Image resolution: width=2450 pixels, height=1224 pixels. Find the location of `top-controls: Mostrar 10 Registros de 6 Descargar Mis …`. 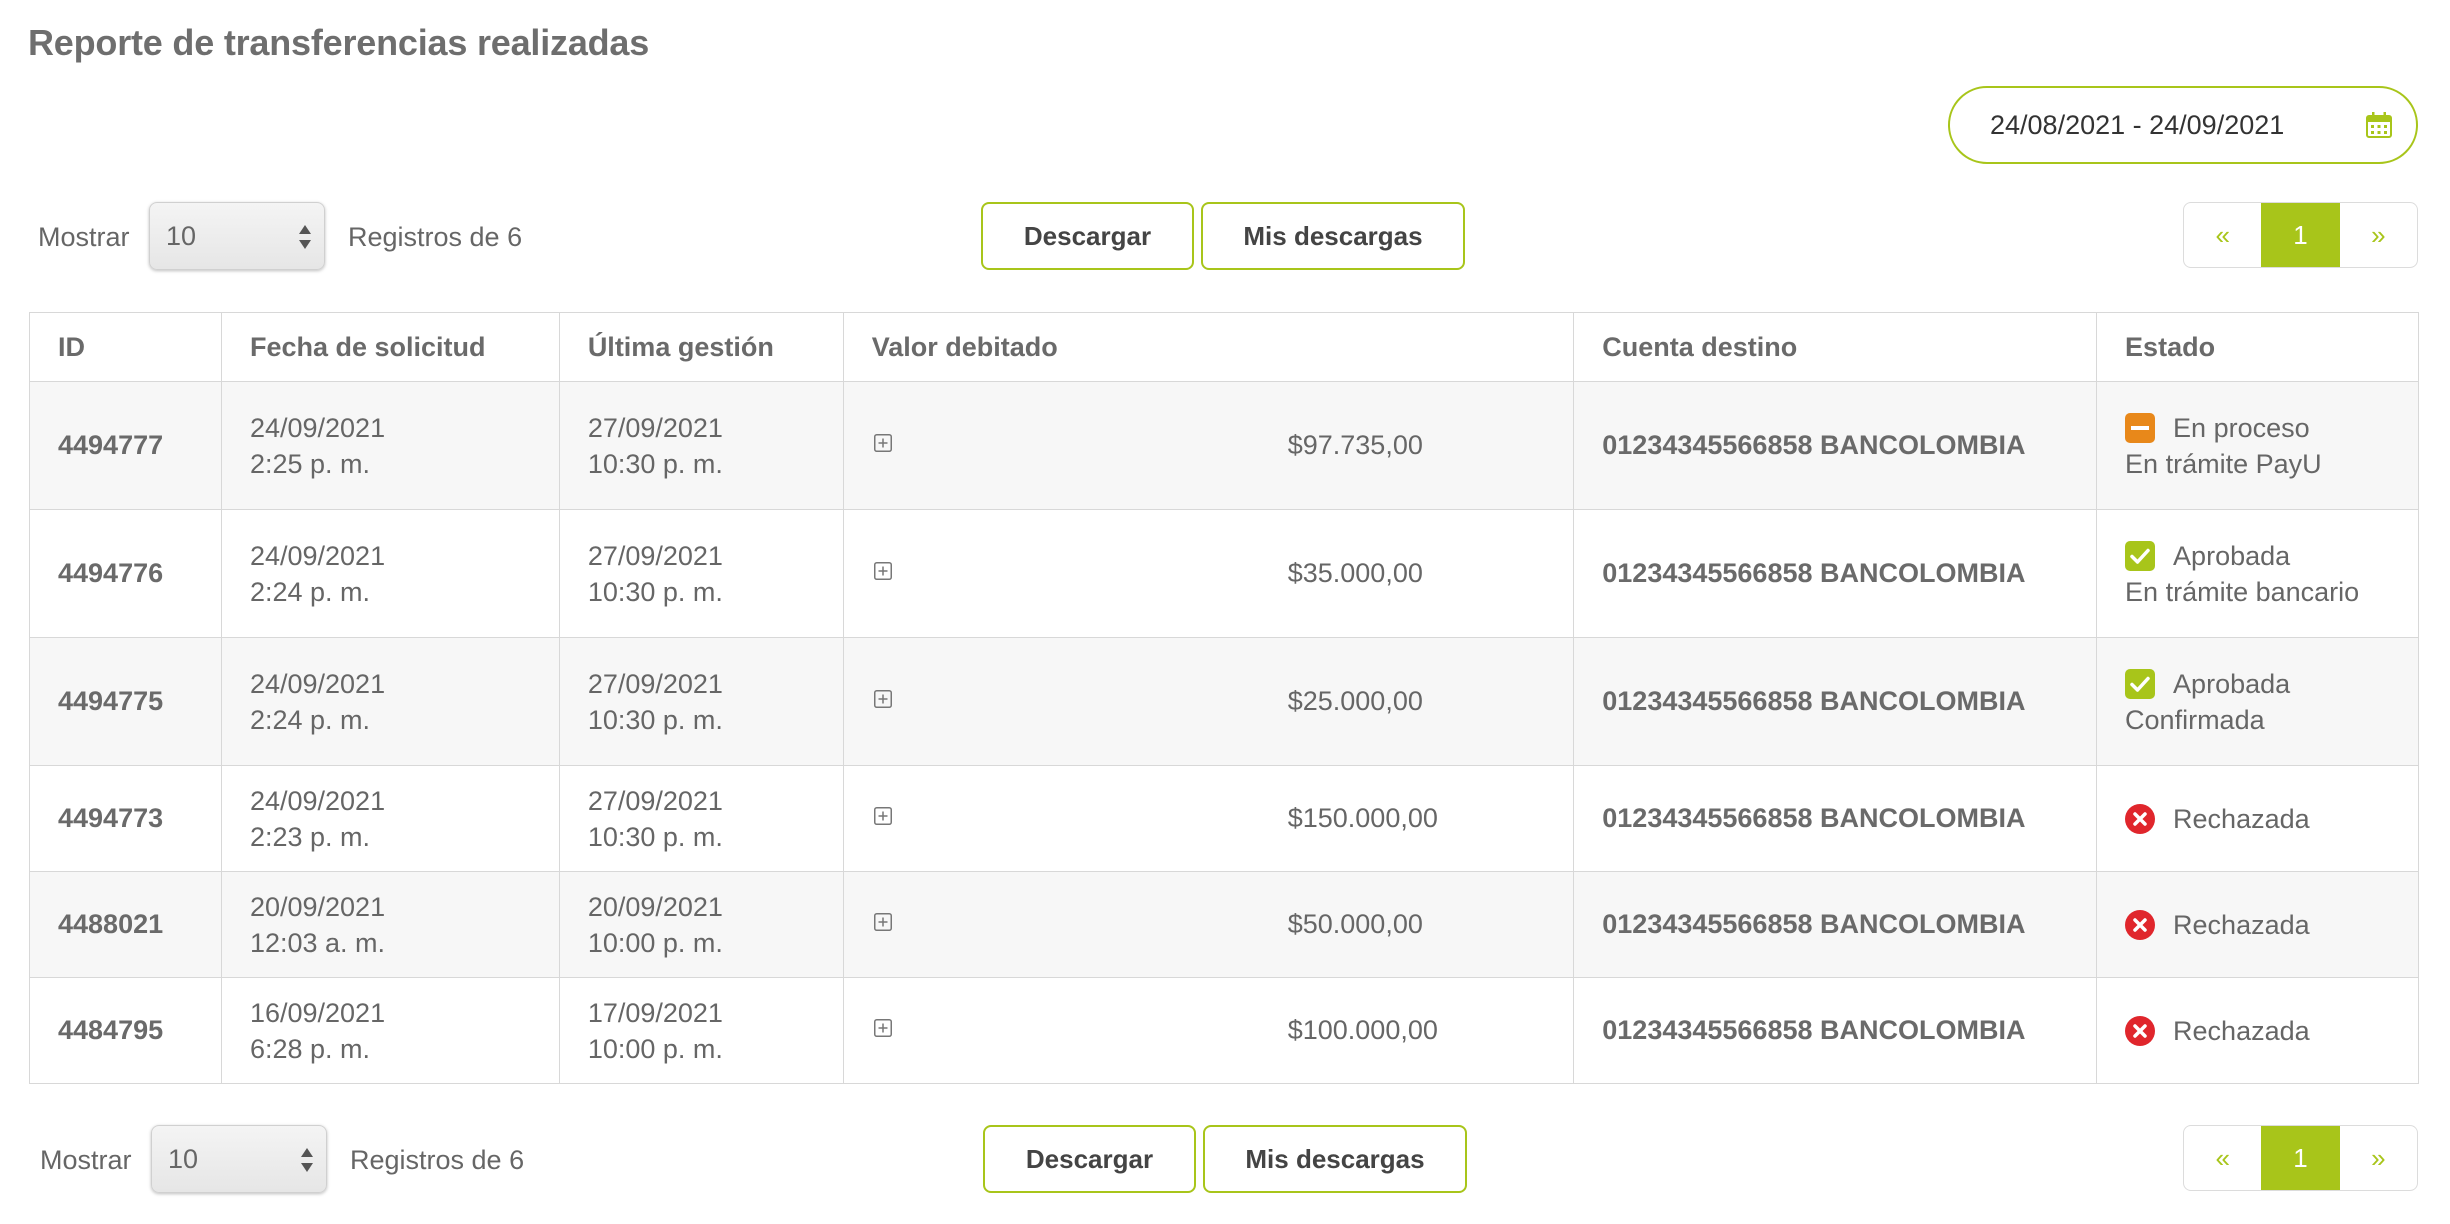

top-controls: Mostrar 10 Registros de 6 Descargar Mis … is located at coordinates (1225, 237).